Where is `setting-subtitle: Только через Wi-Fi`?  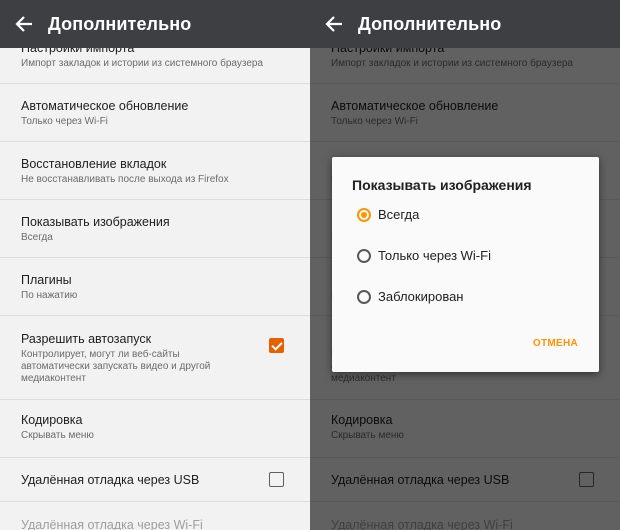
setting-subtitle: Только через Wi-Fi is located at coordinates (64, 121).